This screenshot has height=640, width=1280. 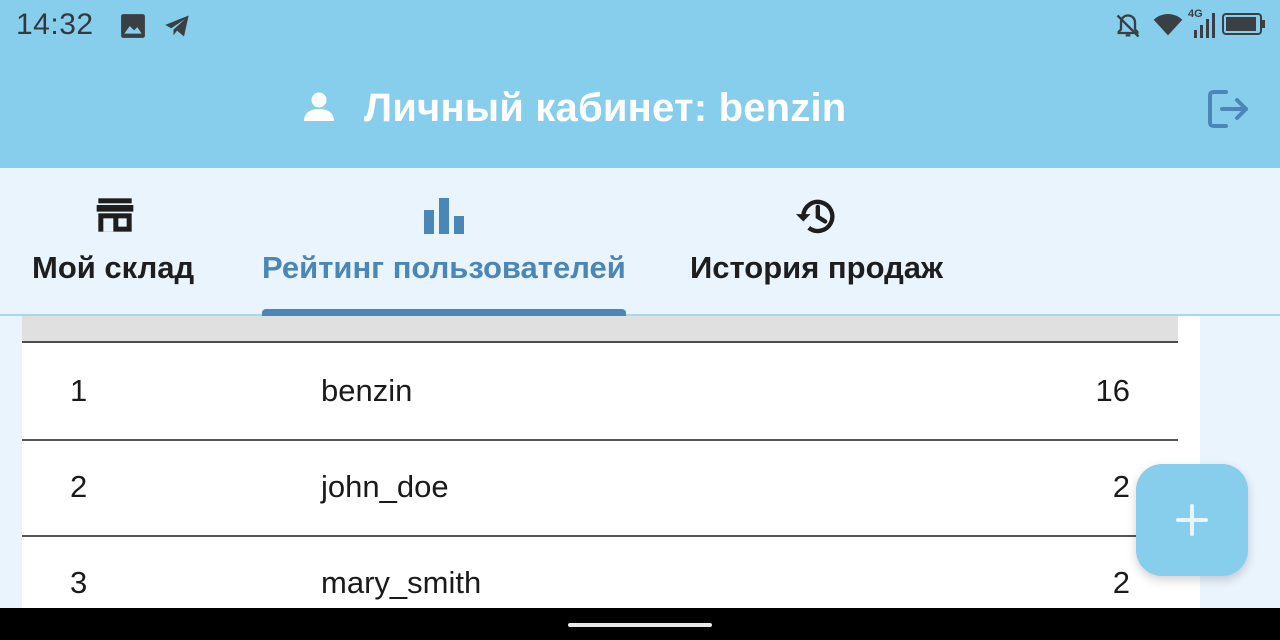 I want to click on wifi-icon, so click(x=1168, y=27).